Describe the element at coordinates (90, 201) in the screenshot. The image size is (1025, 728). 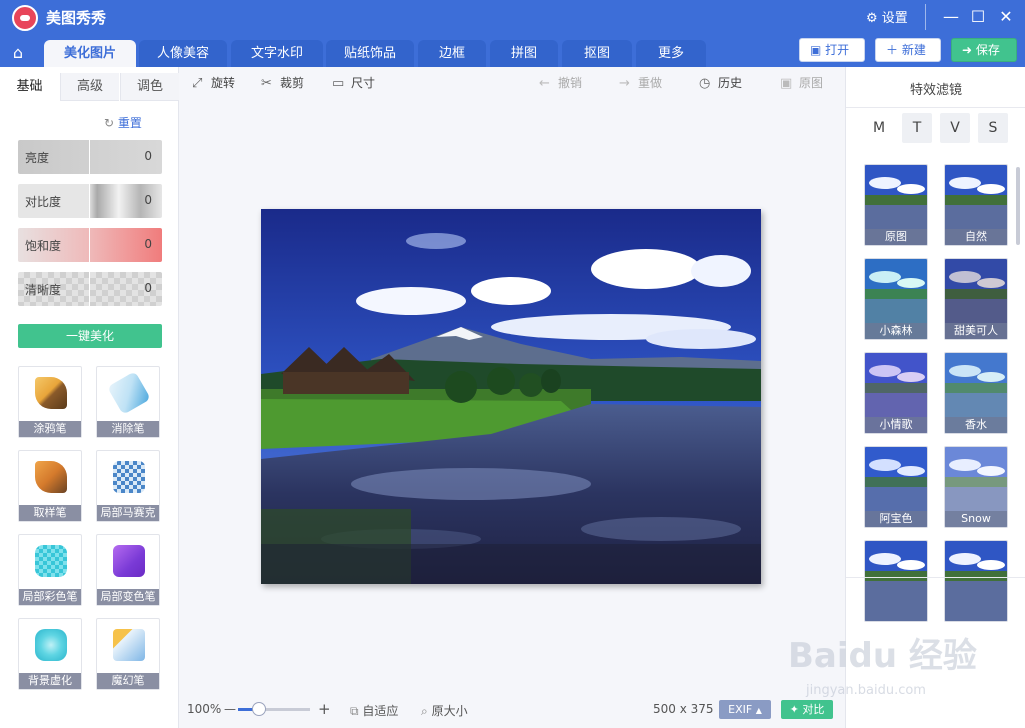
I see `contrast-slider: 对比度 0` at that location.